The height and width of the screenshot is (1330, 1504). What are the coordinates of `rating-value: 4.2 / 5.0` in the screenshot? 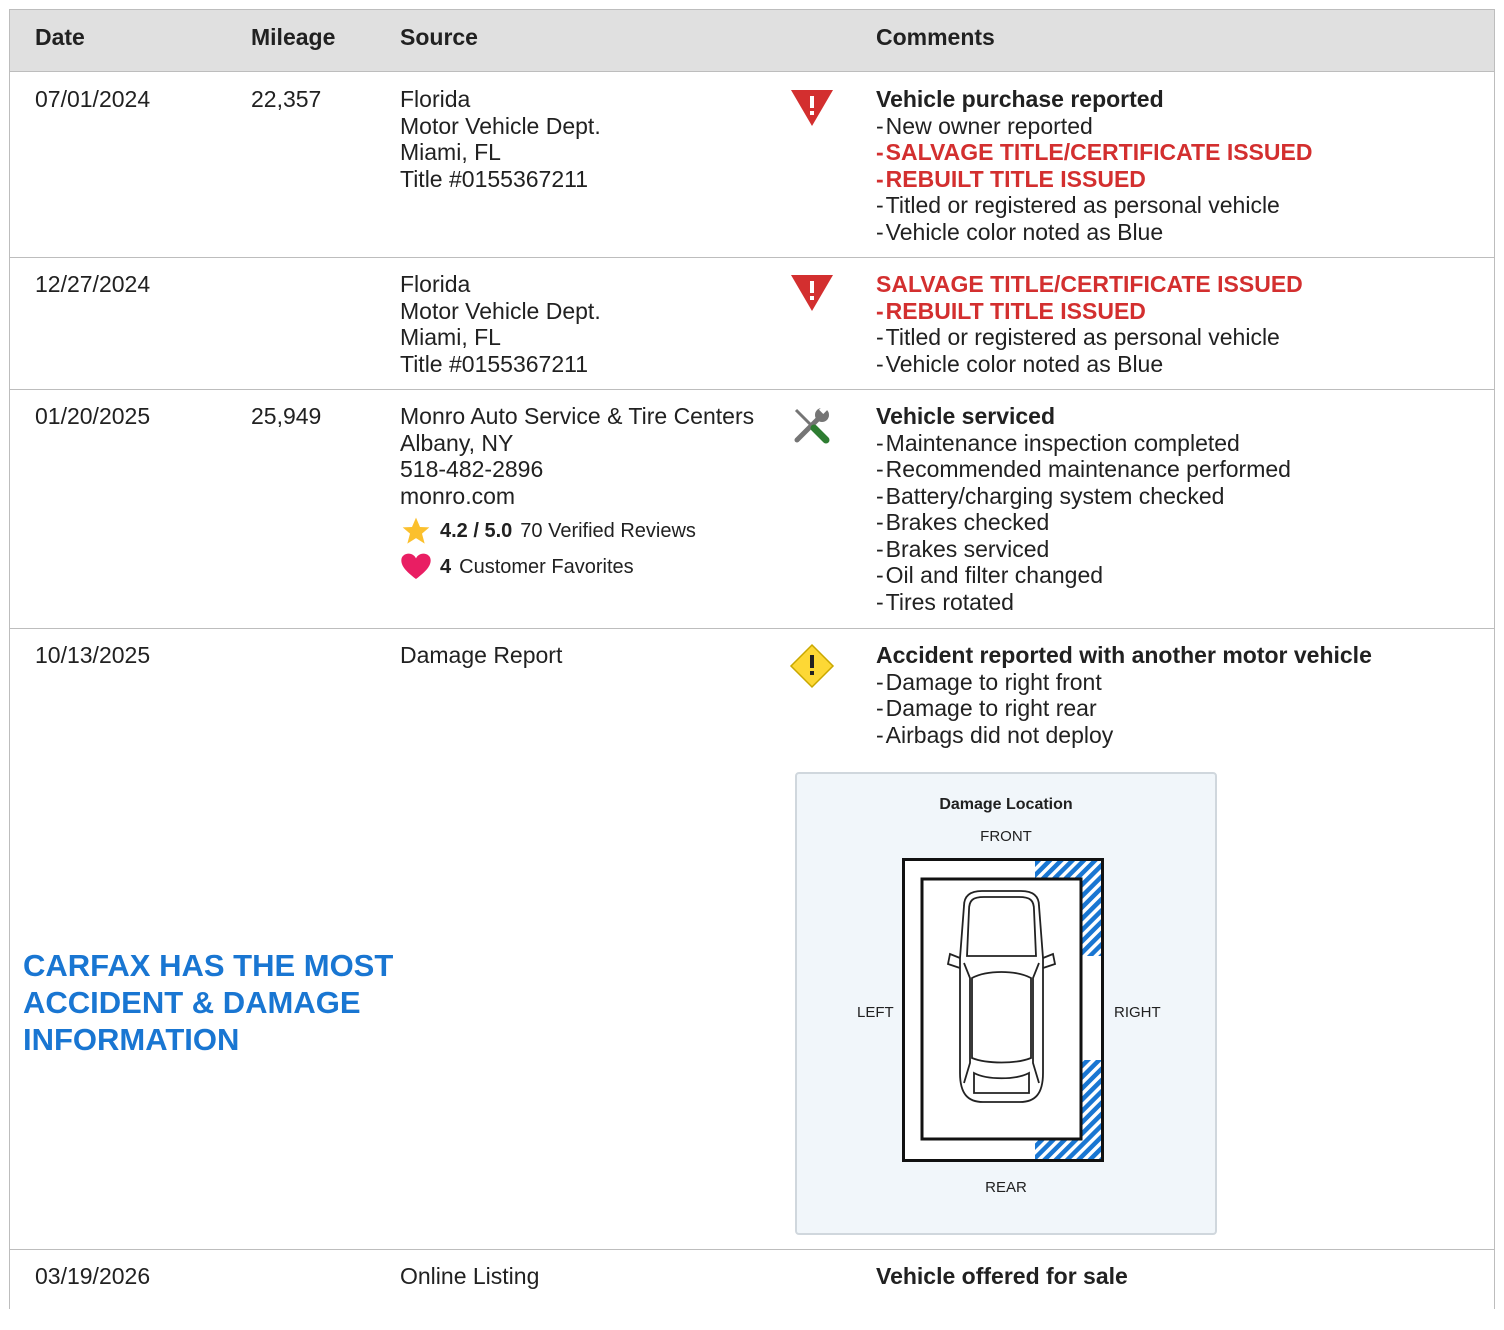 It's located at (476, 530).